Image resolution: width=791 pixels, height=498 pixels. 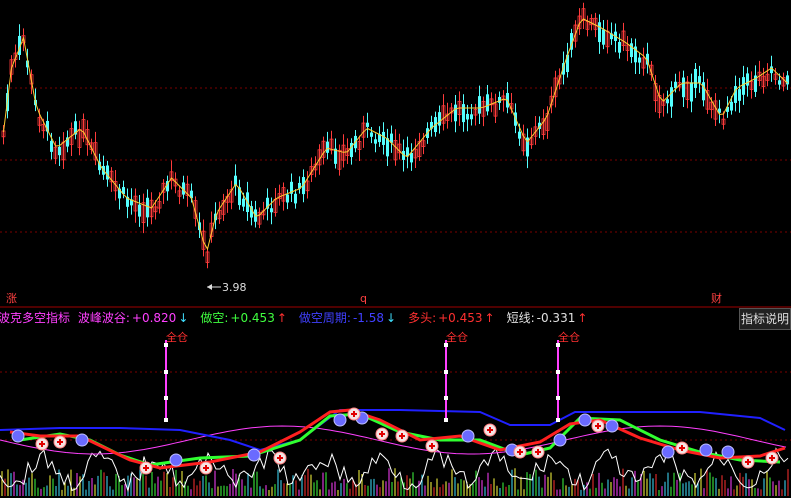 I want to click on indicator-item-label: 做空周期:, so click(x=324, y=318).